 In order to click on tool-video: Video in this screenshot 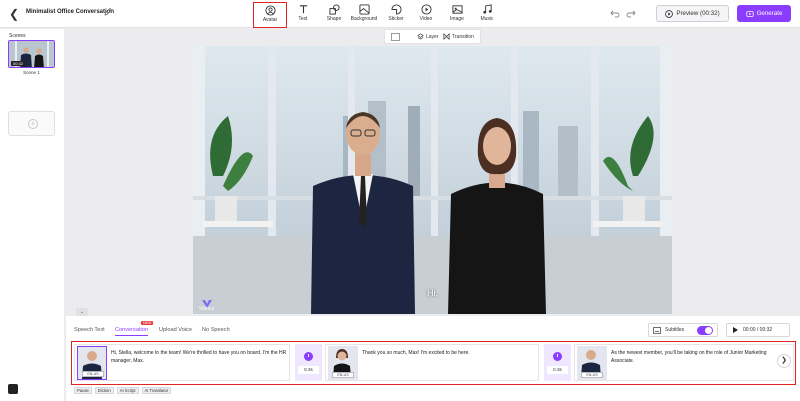, I will do `click(426, 15)`.